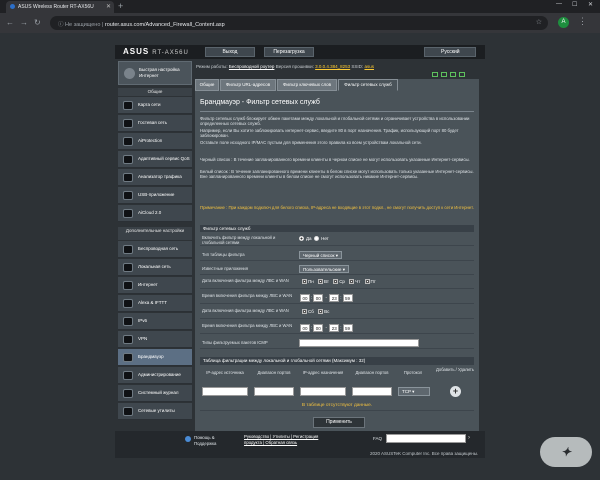 Image resolution: width=600 pixels, height=480 pixels. What do you see at coordinates (24, 22) in the screenshot?
I see `forward-icon: →` at bounding box center [24, 22].